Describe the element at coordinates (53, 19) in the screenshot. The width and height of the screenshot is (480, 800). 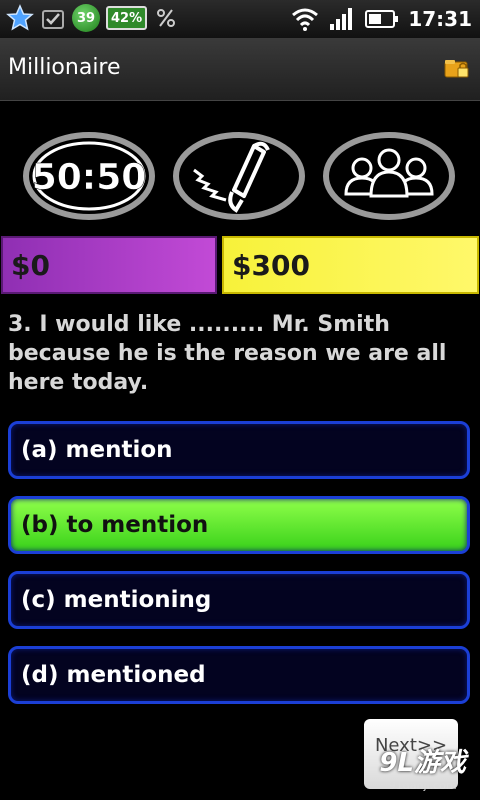
I see `download-check-icon` at that location.